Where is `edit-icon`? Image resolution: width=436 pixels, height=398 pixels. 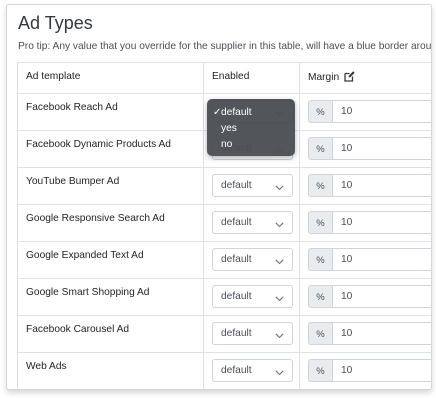 edit-icon is located at coordinates (349, 78).